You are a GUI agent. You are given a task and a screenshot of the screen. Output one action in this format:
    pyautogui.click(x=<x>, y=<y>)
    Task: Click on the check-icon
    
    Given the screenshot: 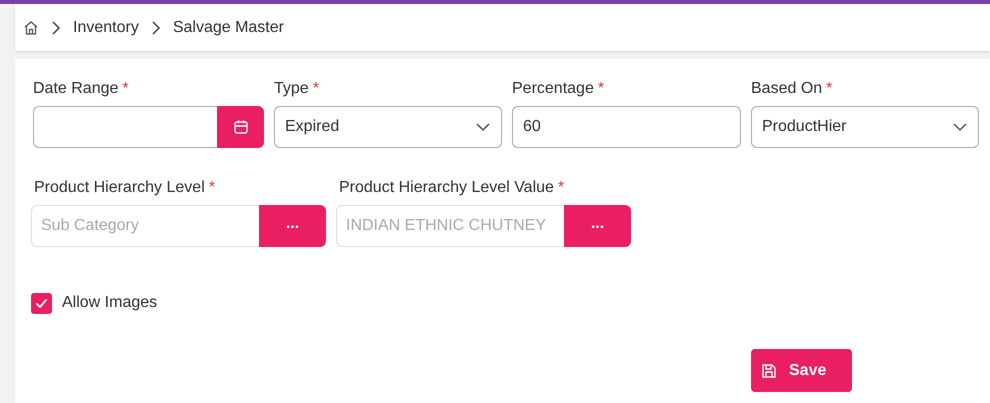 What is the action you would take?
    pyautogui.click(x=41, y=303)
    